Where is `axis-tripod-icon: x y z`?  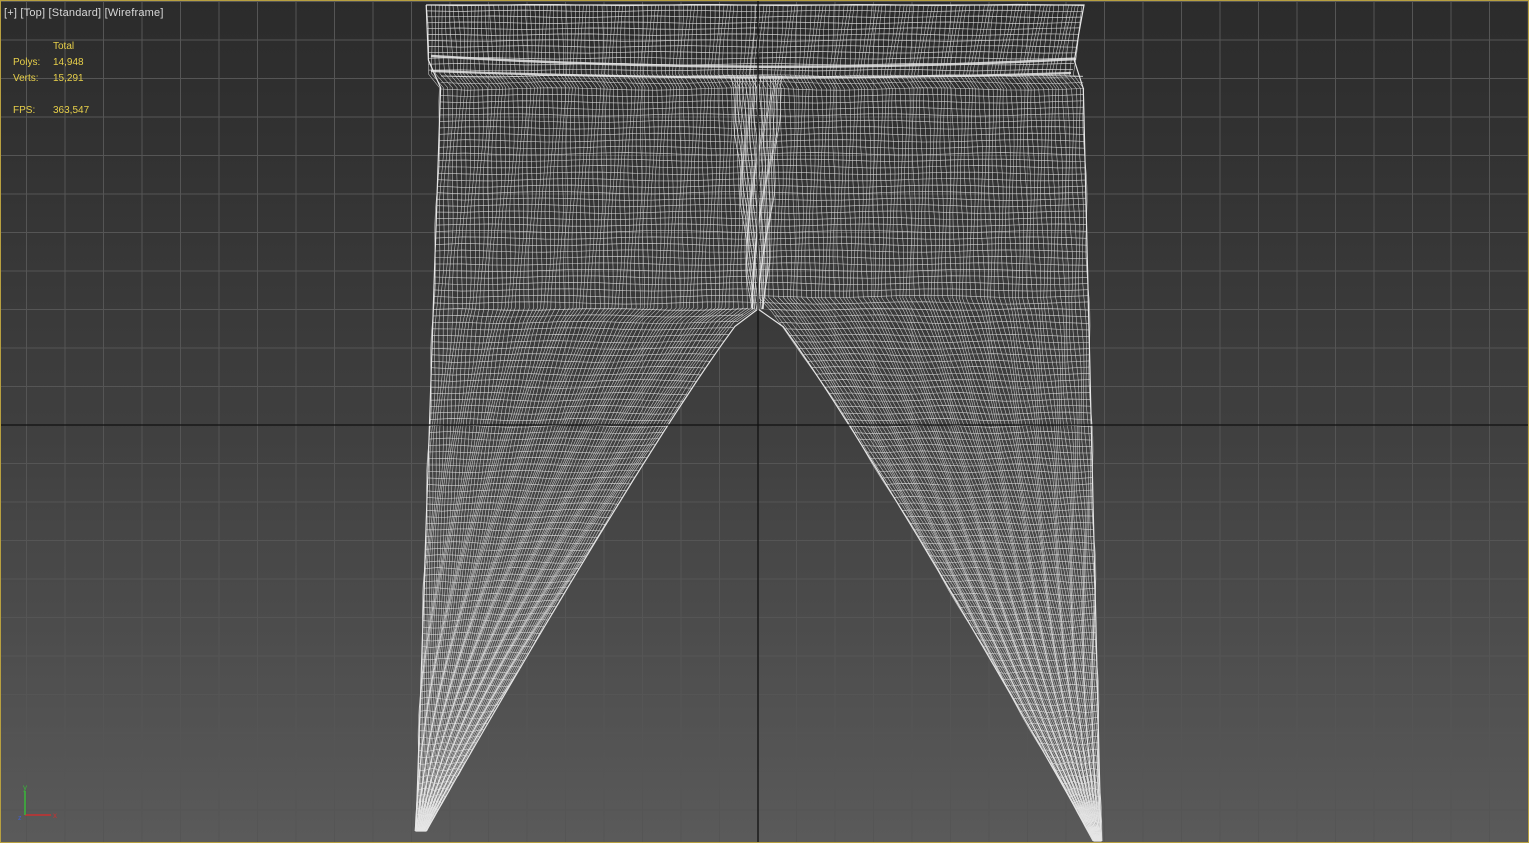
axis-tripod-icon: x y z is located at coordinates (37, 802).